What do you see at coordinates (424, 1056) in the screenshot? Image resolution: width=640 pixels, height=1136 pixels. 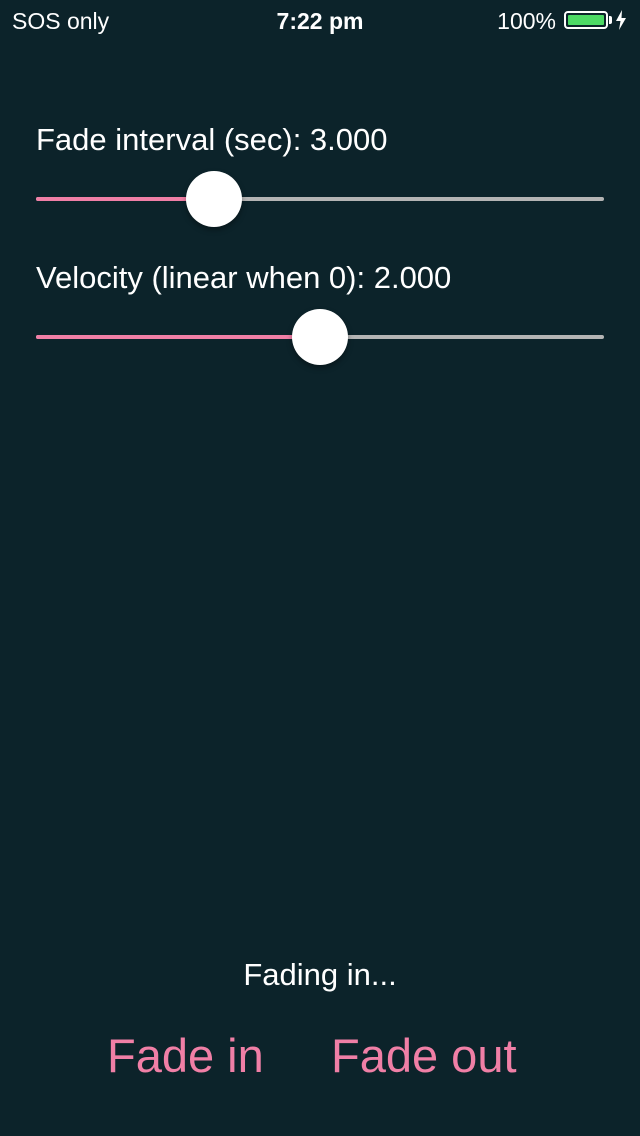 I see `fade-out-button: Fade out` at bounding box center [424, 1056].